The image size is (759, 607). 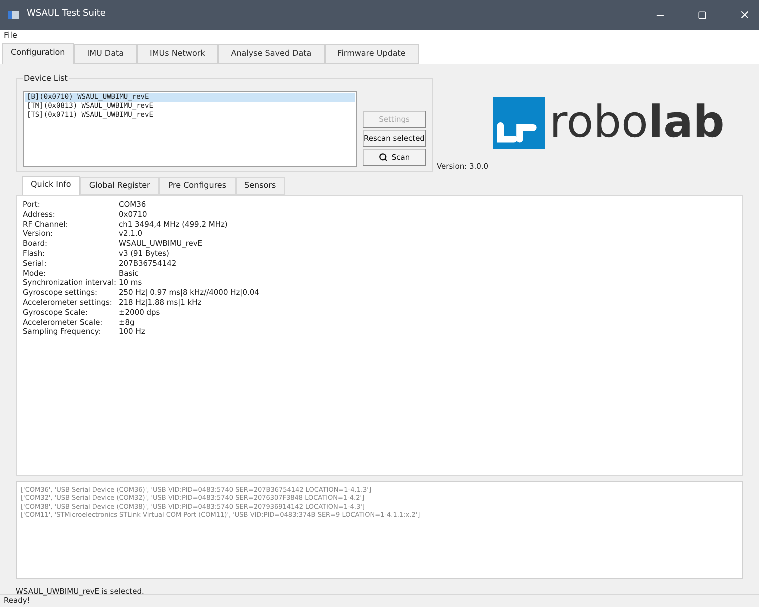 What do you see at coordinates (13, 15) in the screenshot?
I see `app-icon` at bounding box center [13, 15].